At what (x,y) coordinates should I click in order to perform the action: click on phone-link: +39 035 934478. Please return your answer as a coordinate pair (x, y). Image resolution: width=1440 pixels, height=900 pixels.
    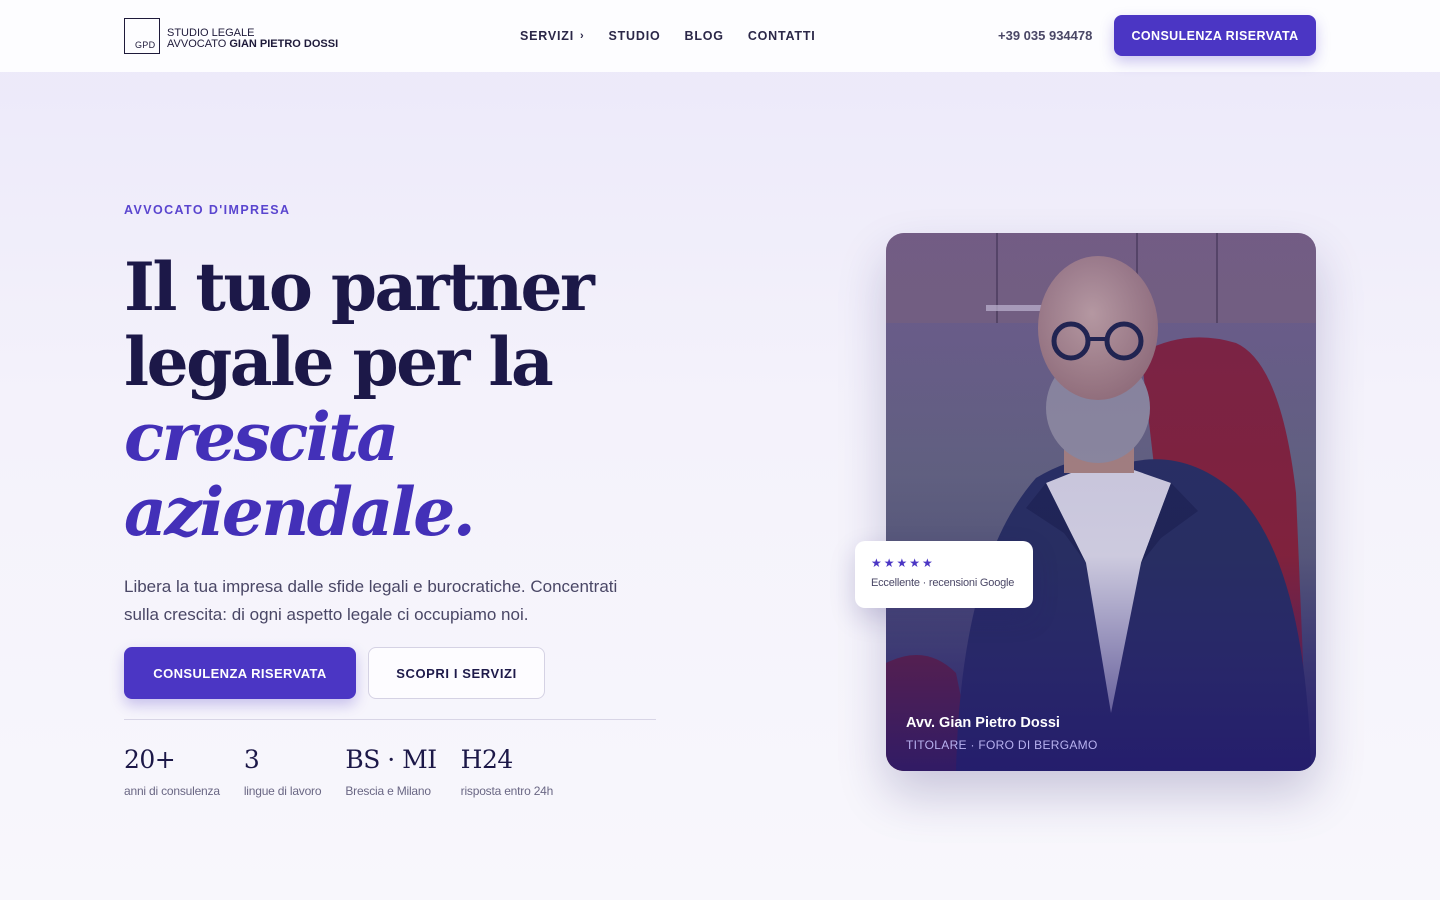
    Looking at the image, I should click on (1045, 35).